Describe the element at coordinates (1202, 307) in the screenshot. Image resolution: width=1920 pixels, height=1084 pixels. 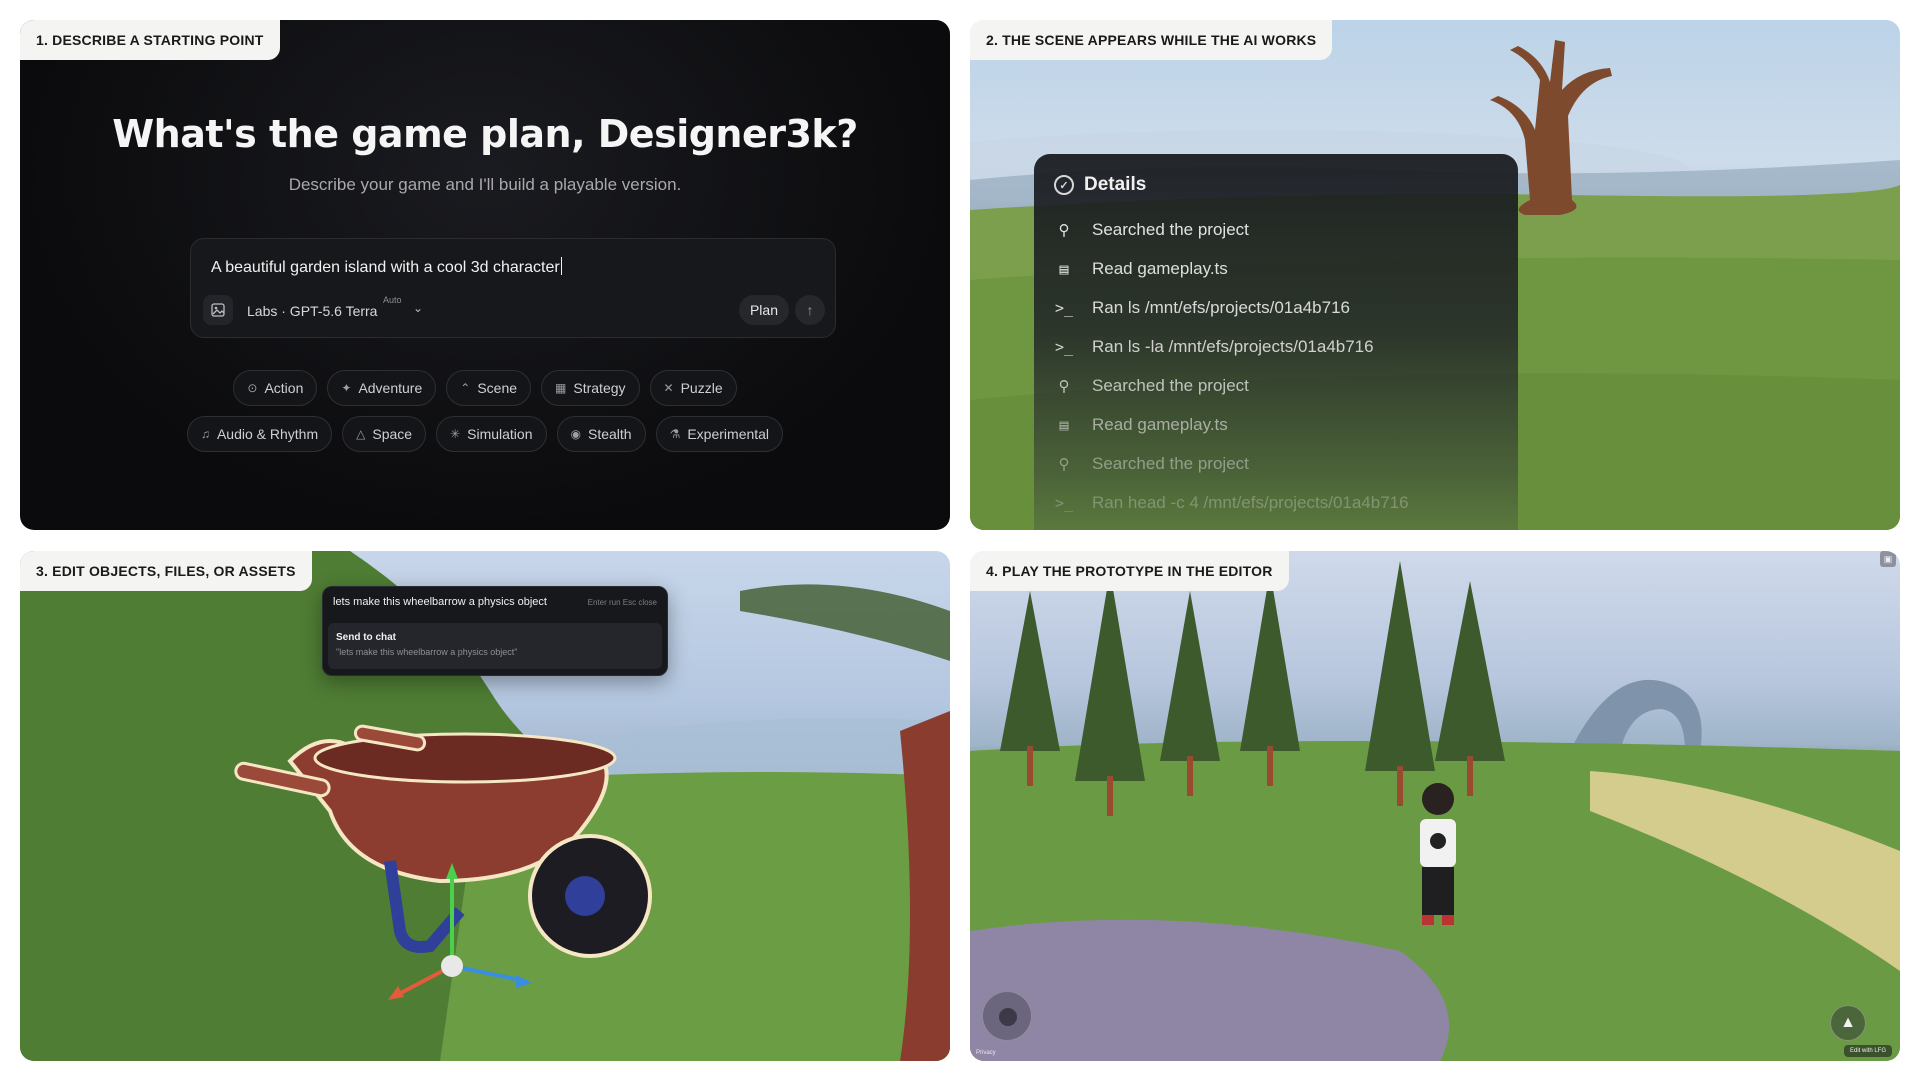
I see `step-item: >_ Ran ls /mnt/efs/projects/01a4b716` at that location.